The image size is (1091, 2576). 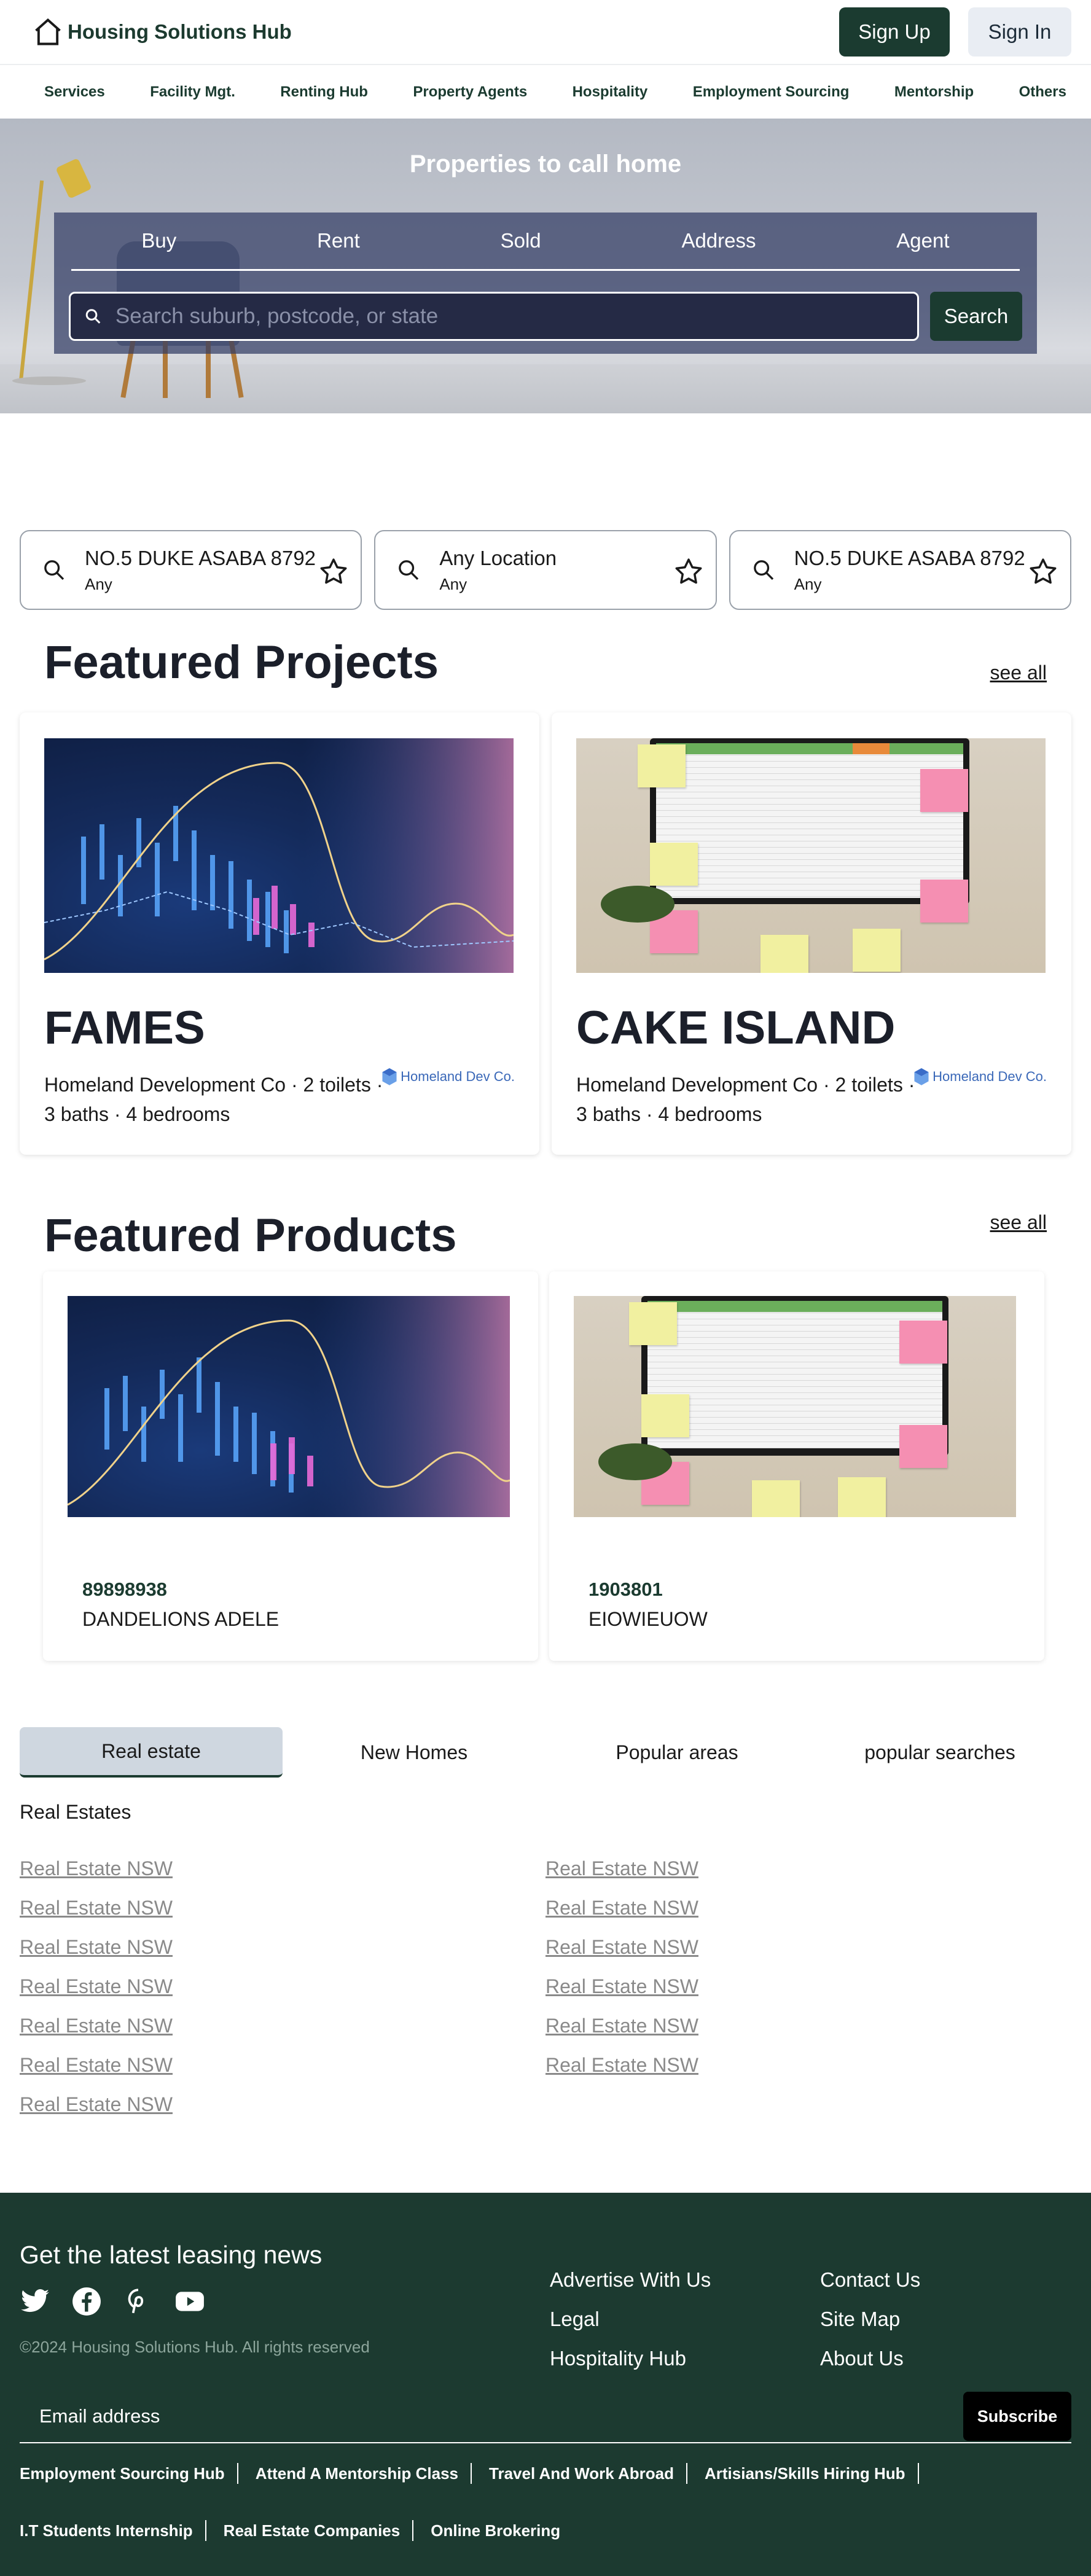 I want to click on plant, so click(x=638, y=904).